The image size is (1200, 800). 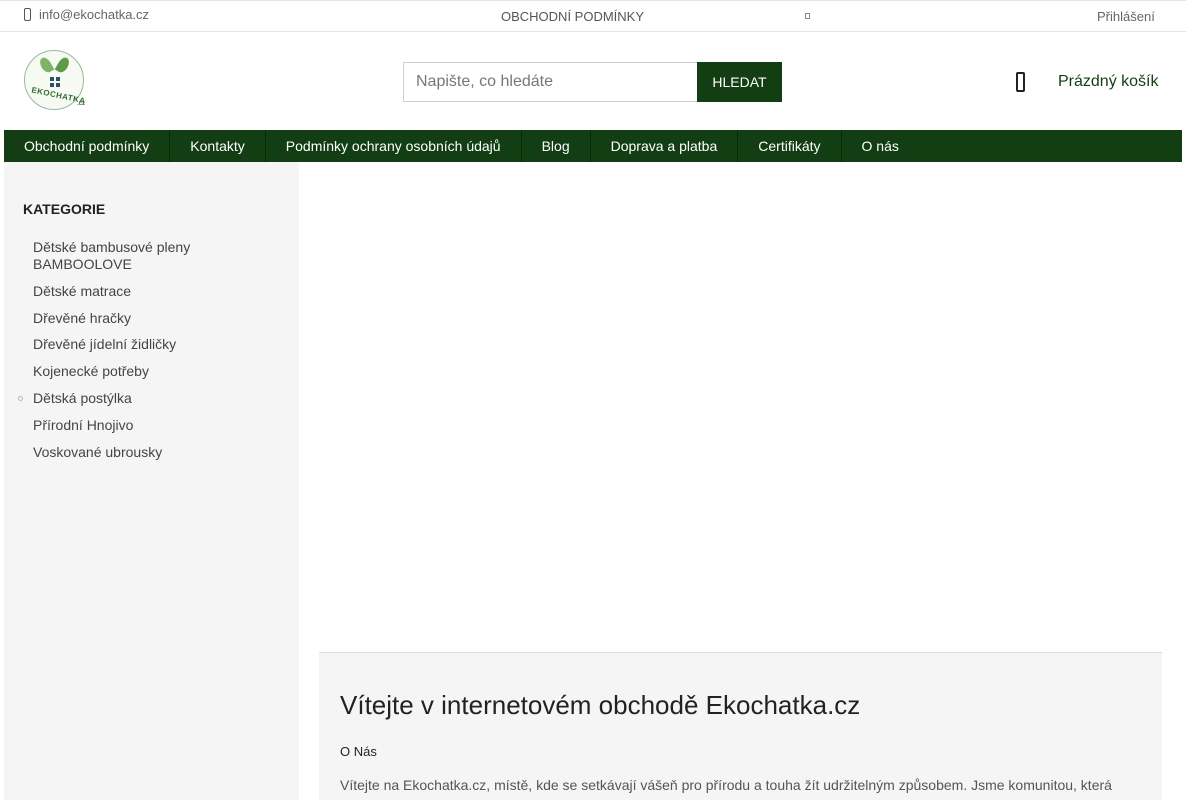 I want to click on house-icon, so click(x=55, y=82).